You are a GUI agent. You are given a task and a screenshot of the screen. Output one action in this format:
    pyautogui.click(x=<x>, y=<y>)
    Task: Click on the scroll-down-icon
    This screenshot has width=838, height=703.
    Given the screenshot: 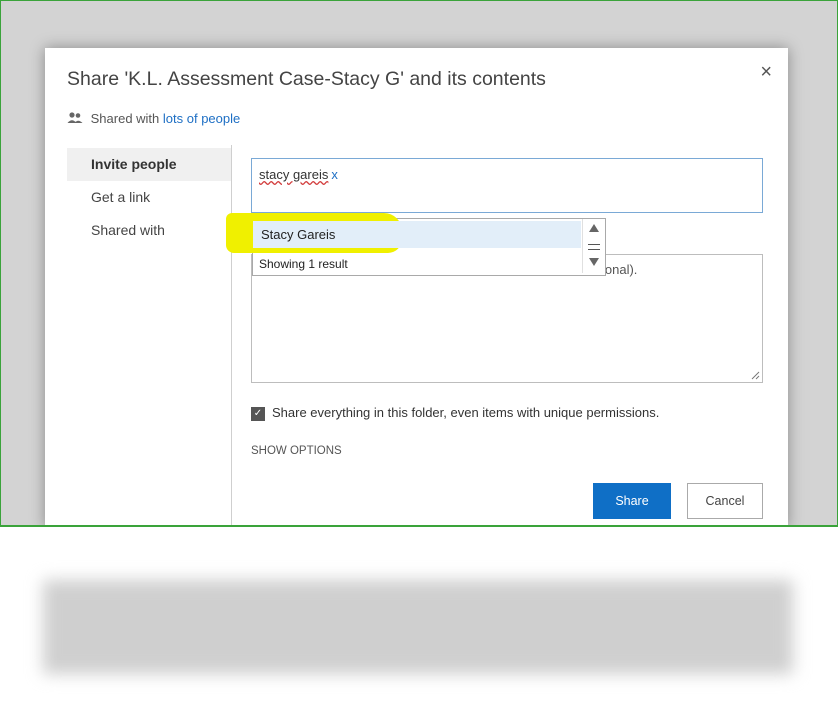 What is the action you would take?
    pyautogui.click(x=594, y=262)
    